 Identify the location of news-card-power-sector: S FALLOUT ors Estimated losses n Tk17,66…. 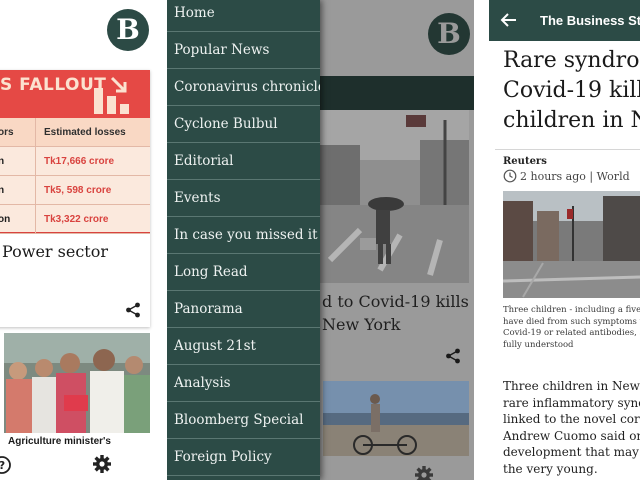
(75, 198).